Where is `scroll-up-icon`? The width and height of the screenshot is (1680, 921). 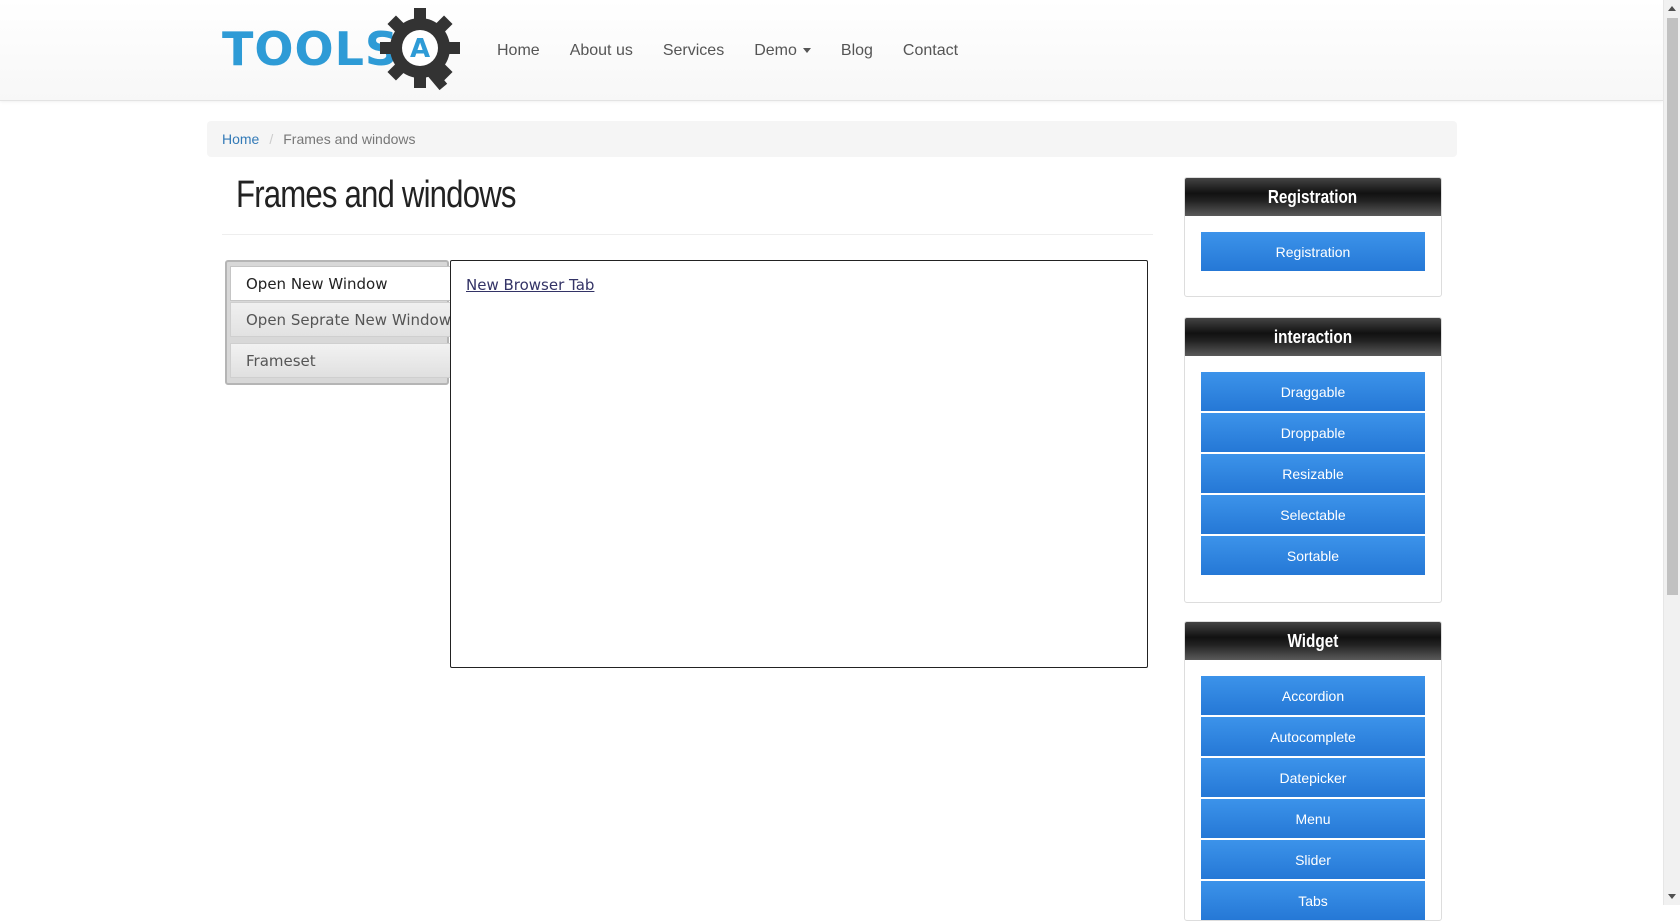 scroll-up-icon is located at coordinates (1672, 8).